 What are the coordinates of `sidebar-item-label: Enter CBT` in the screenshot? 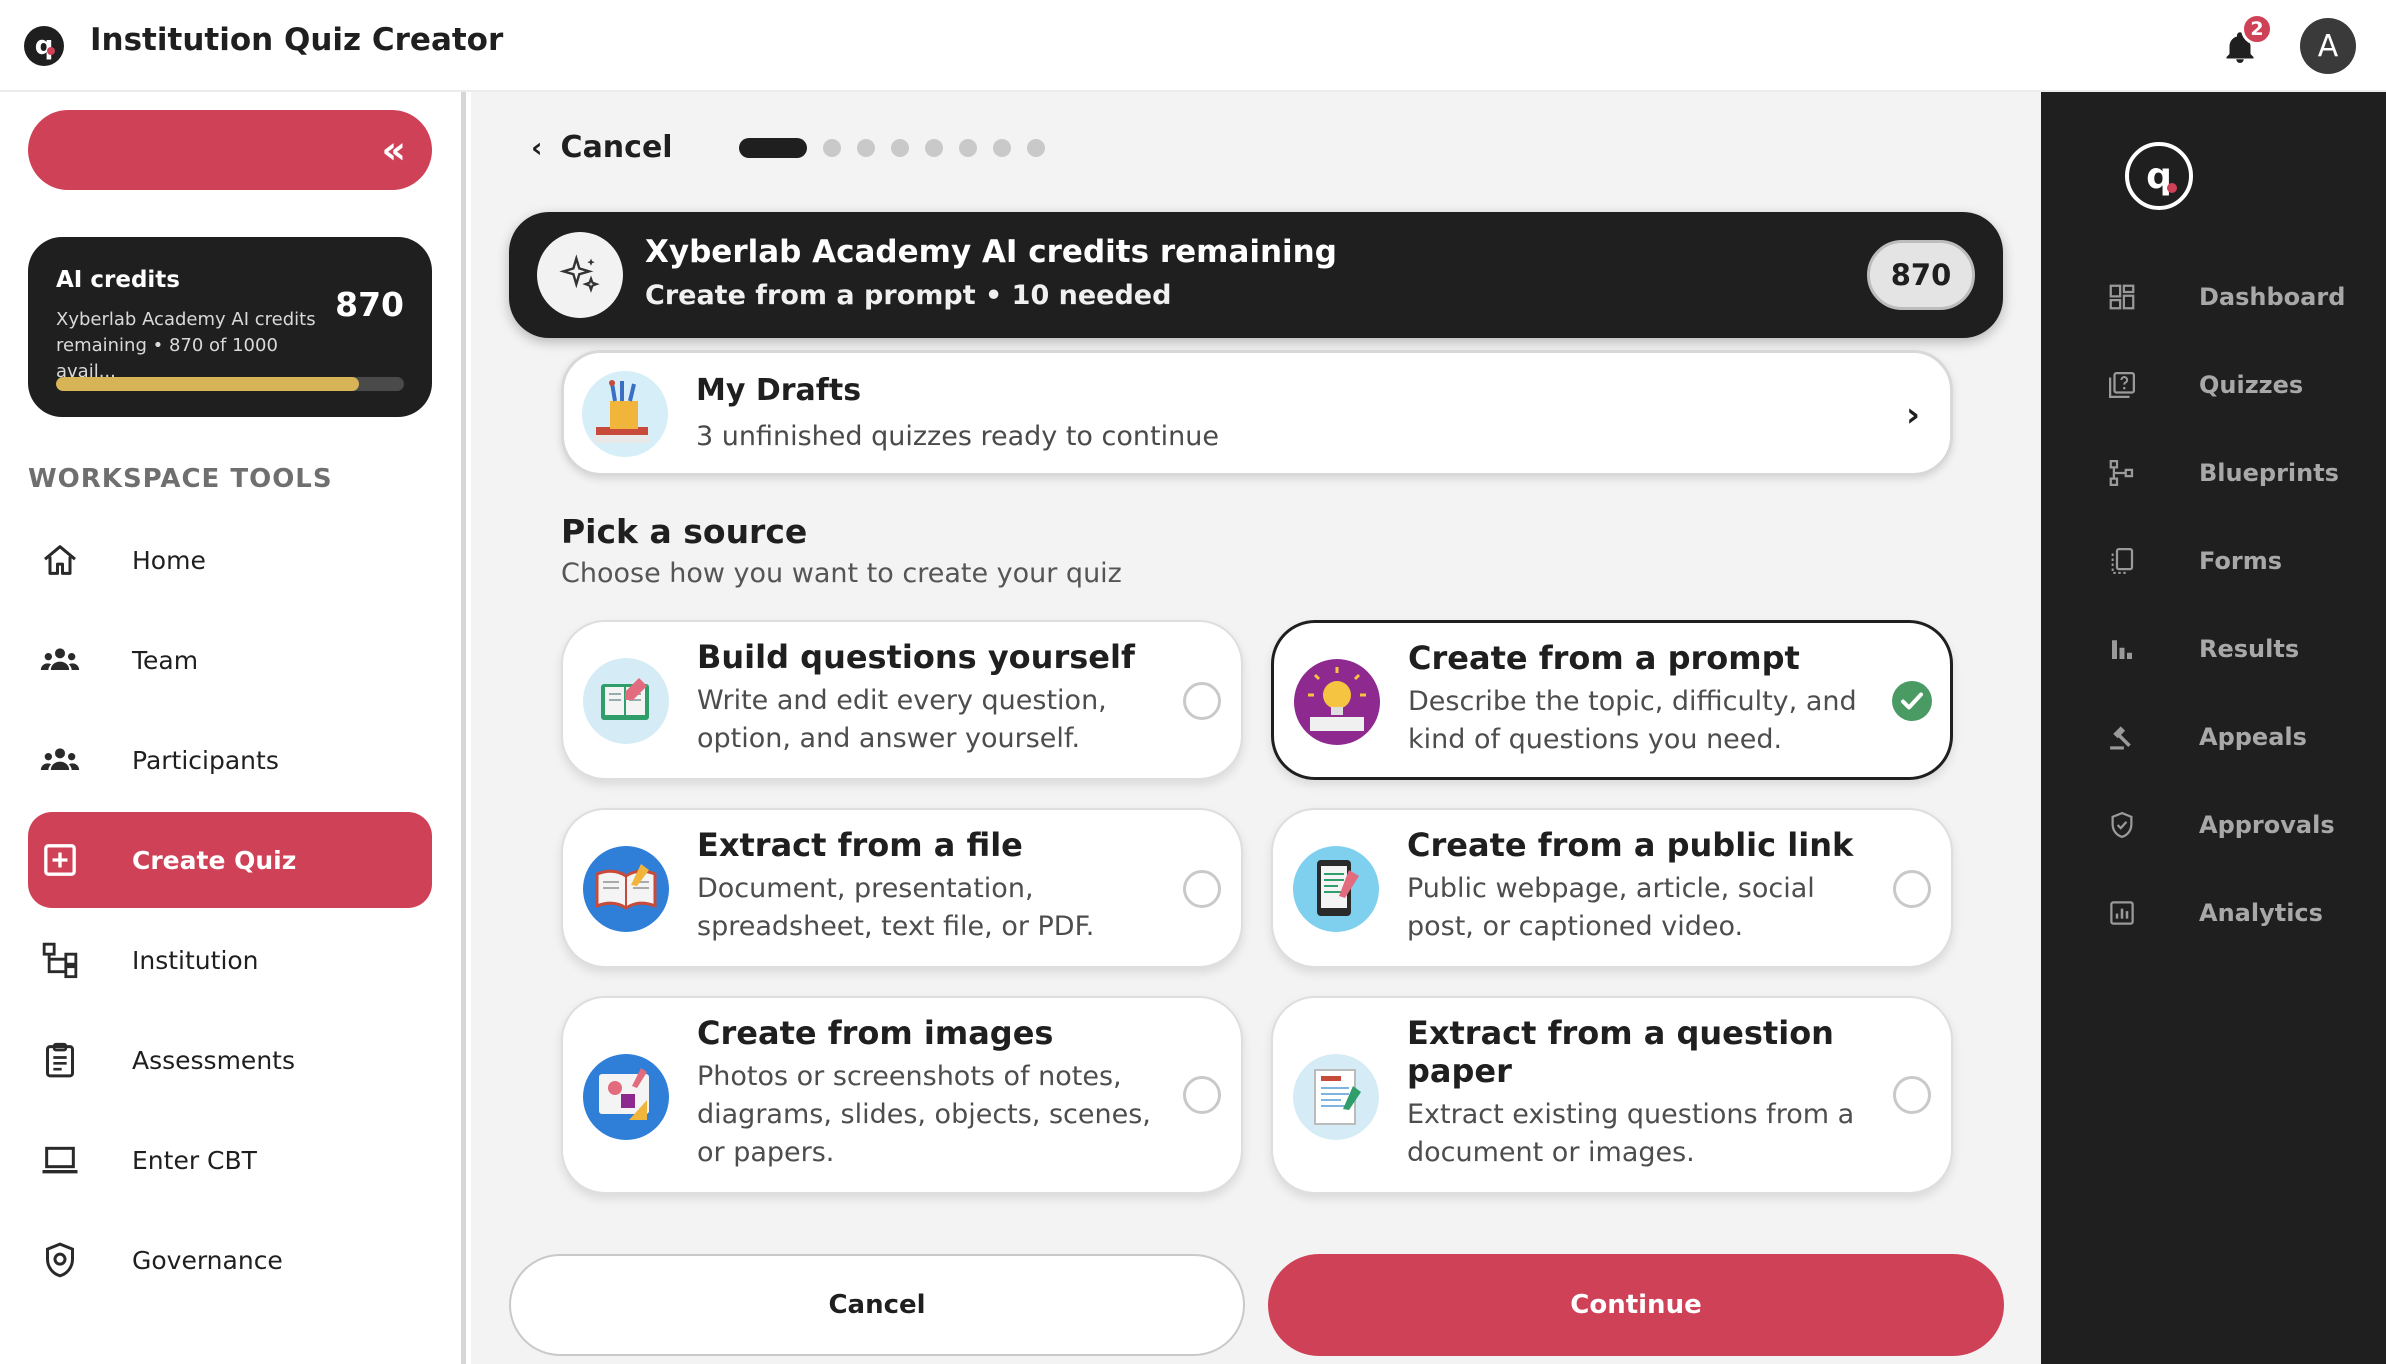 It's located at (194, 1160).